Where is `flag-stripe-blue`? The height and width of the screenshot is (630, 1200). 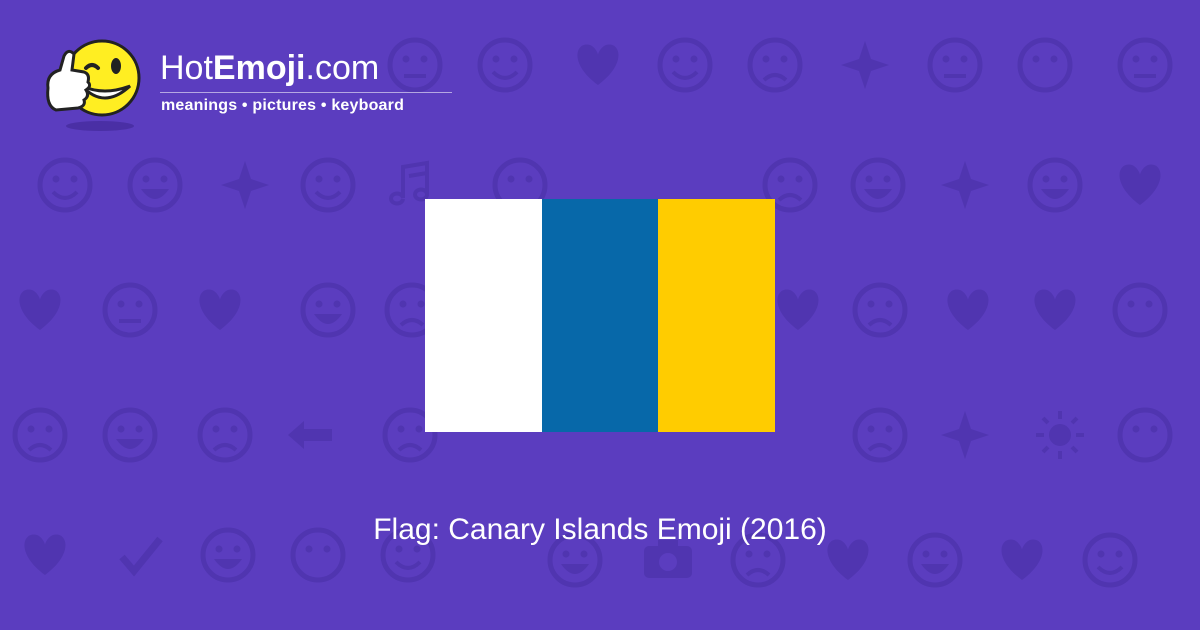 flag-stripe-blue is located at coordinates (600, 315).